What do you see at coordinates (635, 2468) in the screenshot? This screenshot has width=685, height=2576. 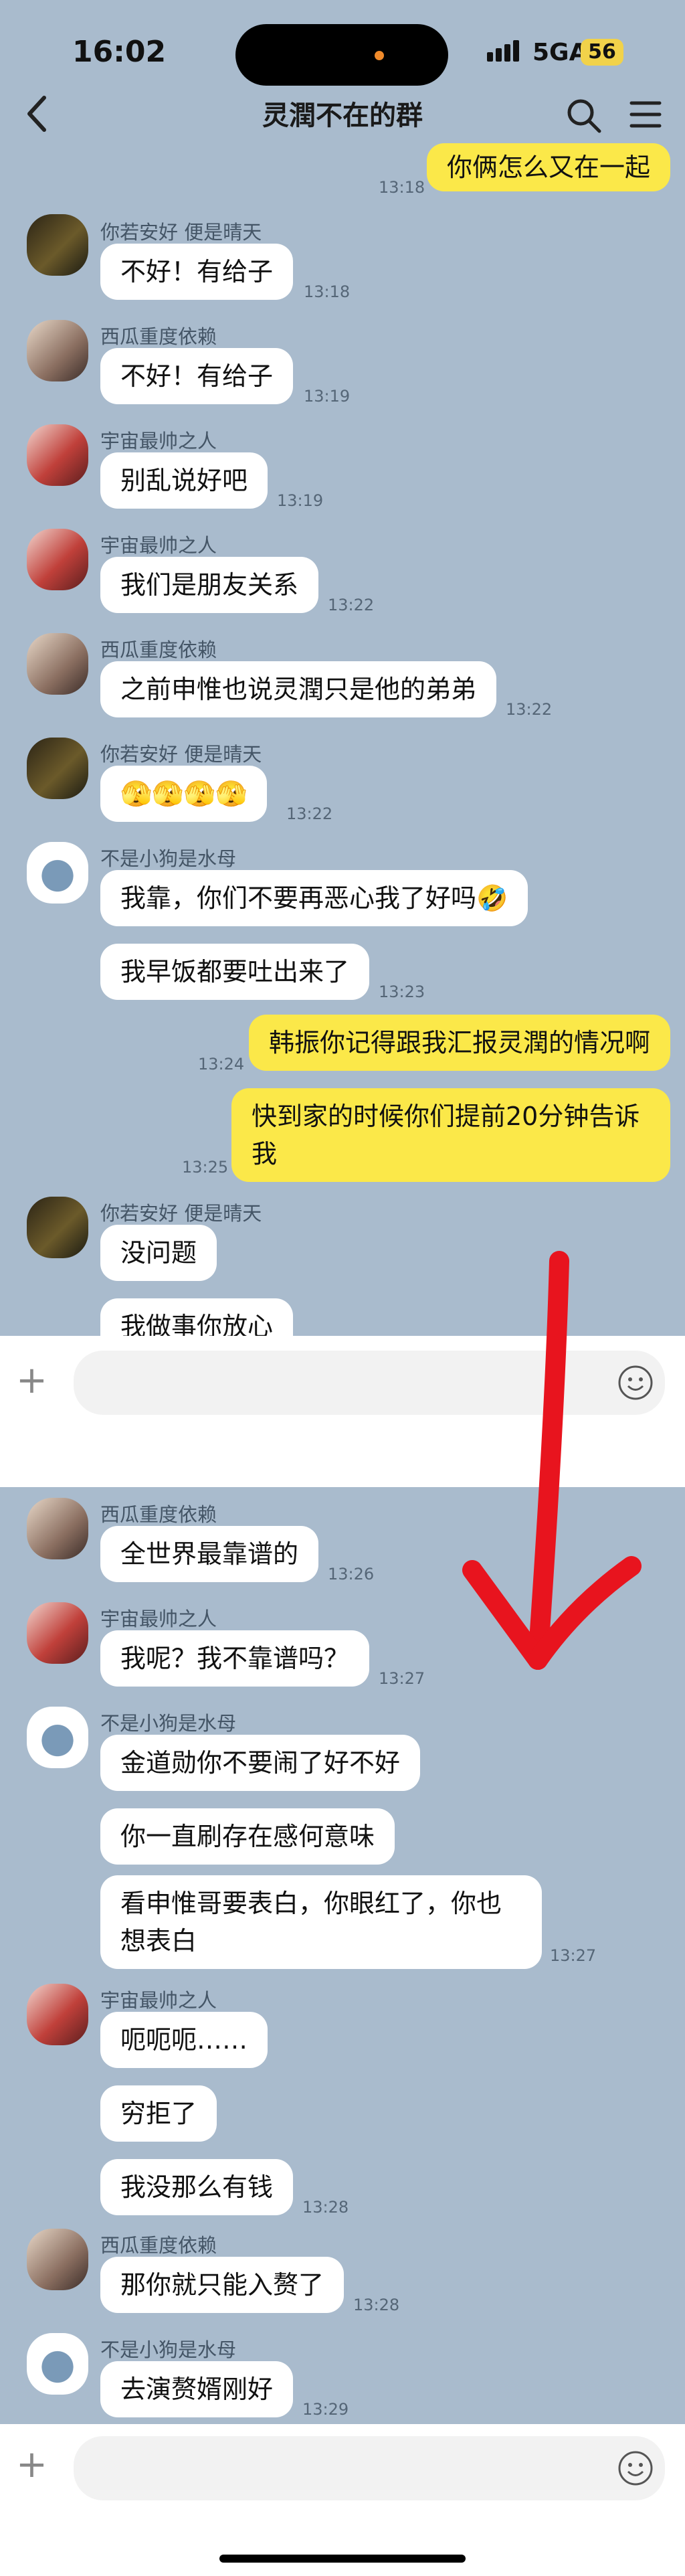 I see `smiley-icon` at bounding box center [635, 2468].